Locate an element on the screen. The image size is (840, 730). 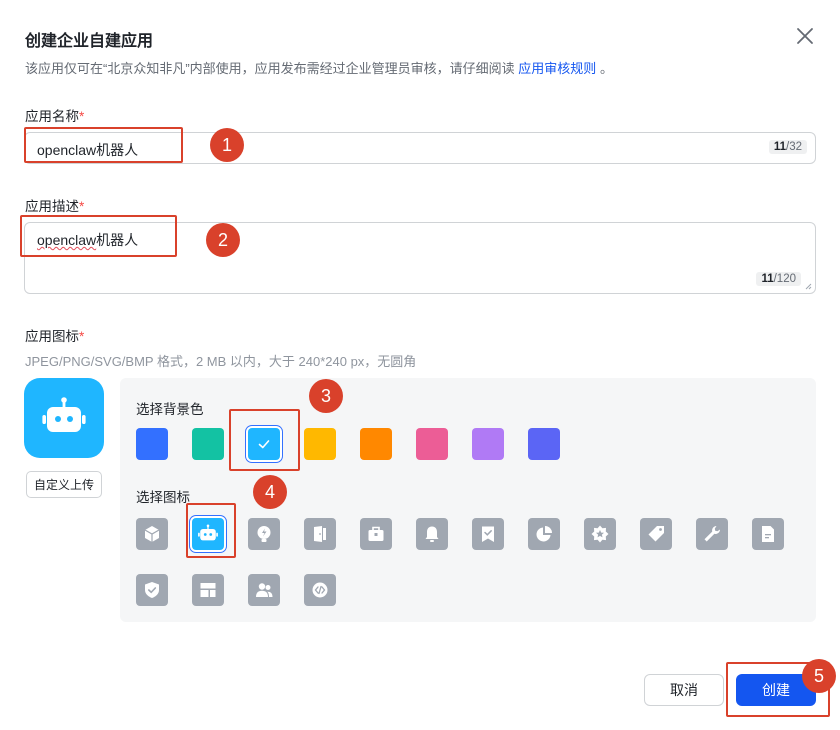
app-name-max: /32 is located at coordinates (794, 147).